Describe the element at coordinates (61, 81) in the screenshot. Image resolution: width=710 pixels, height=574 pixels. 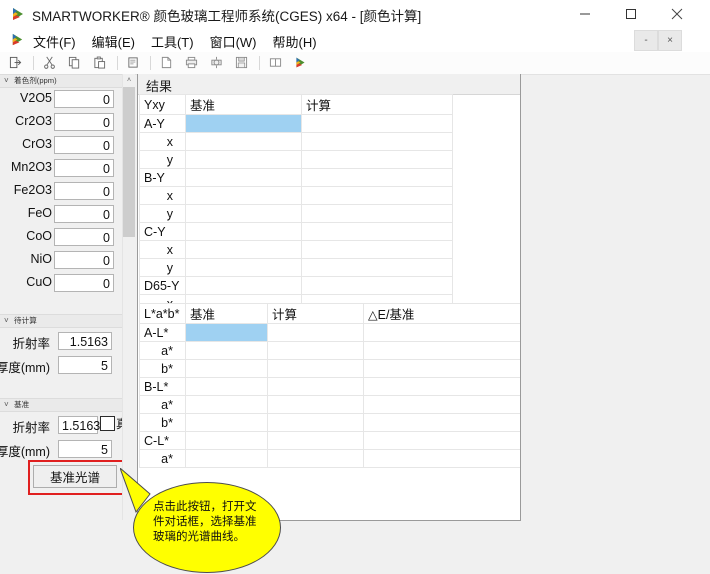
I see `group-header-colorant: ˅ 着色剂(ppm)` at that location.